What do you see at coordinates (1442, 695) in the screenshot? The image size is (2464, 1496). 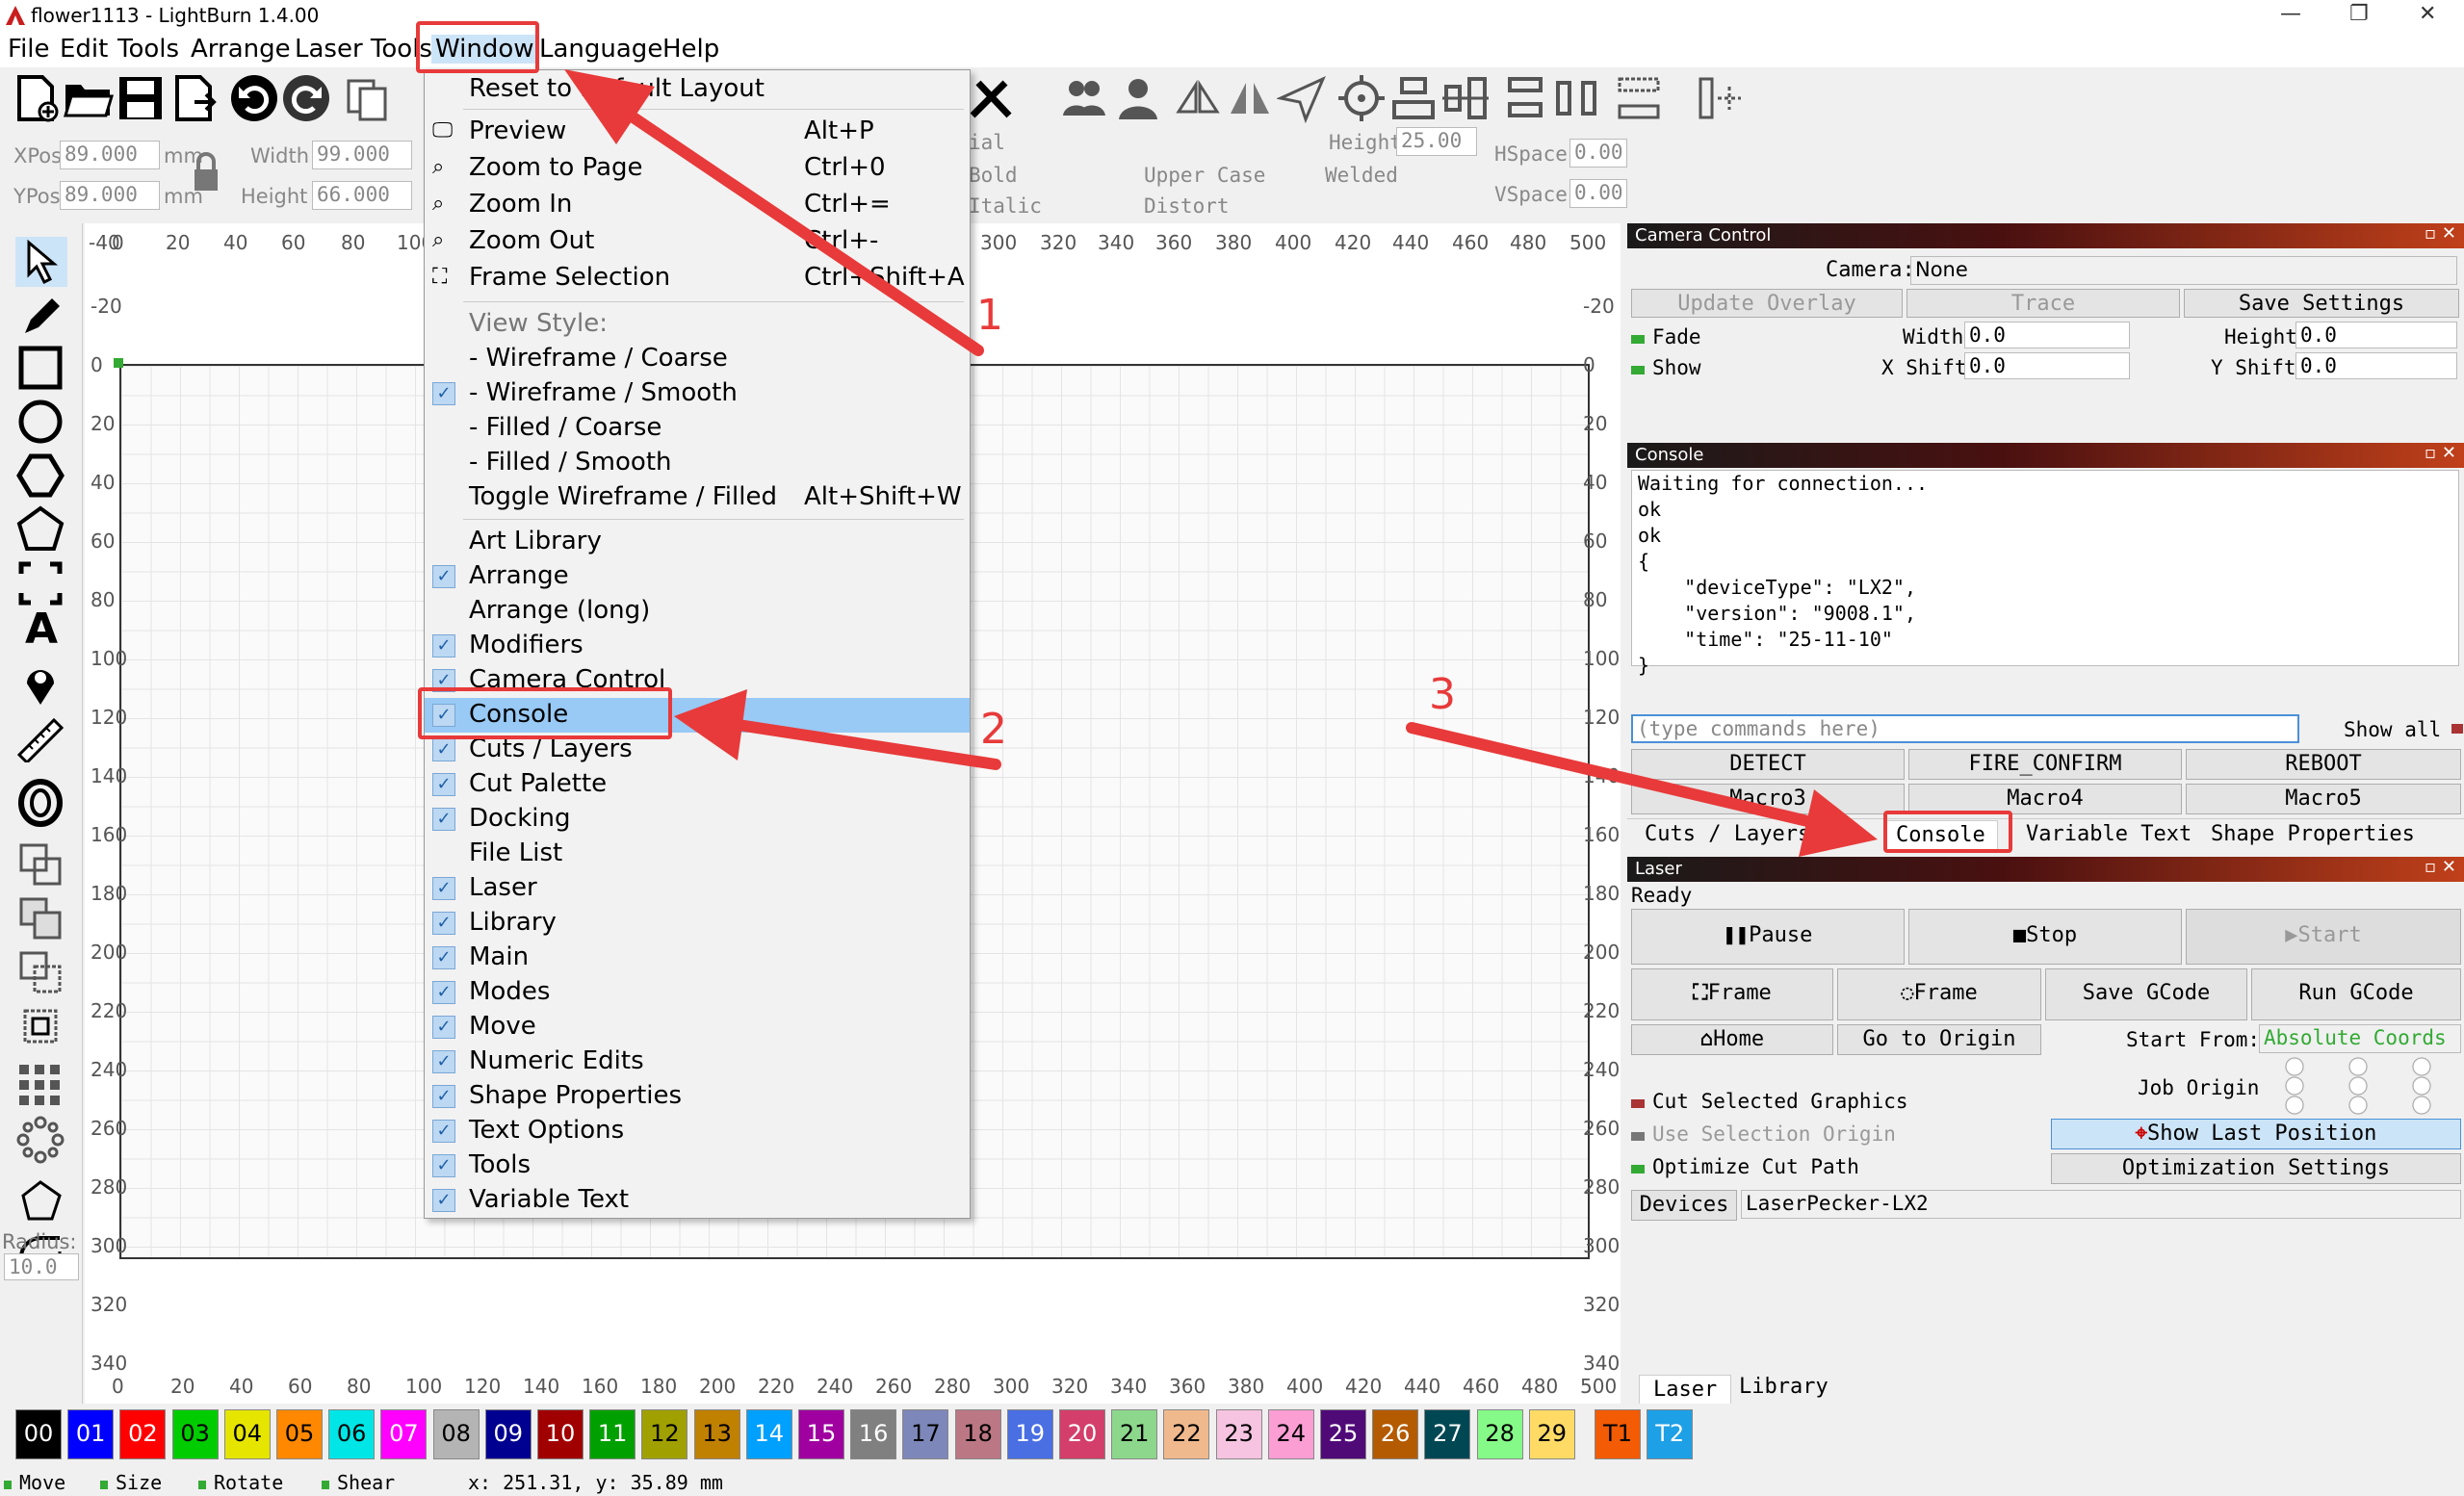 I see `annotation-step-3: 3` at bounding box center [1442, 695].